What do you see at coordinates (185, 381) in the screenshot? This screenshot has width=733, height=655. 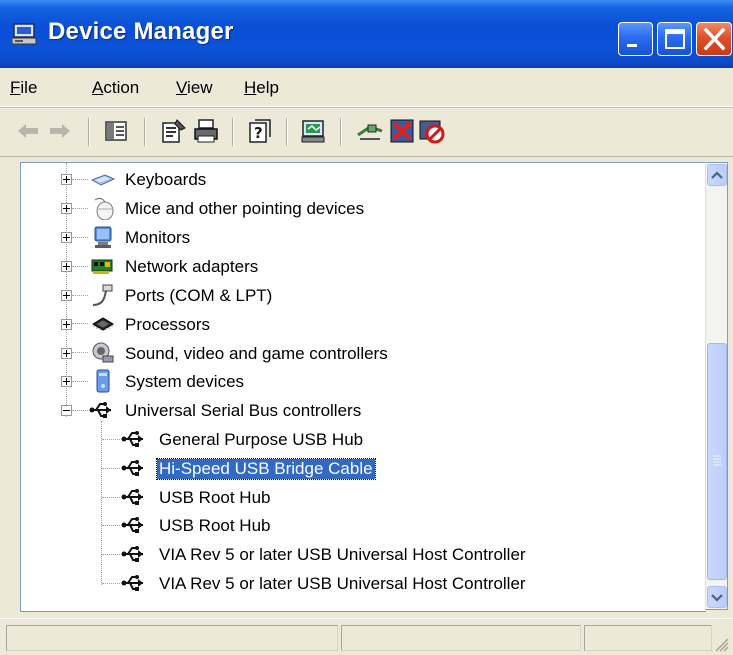 I see `tree-item-label: System devices` at bounding box center [185, 381].